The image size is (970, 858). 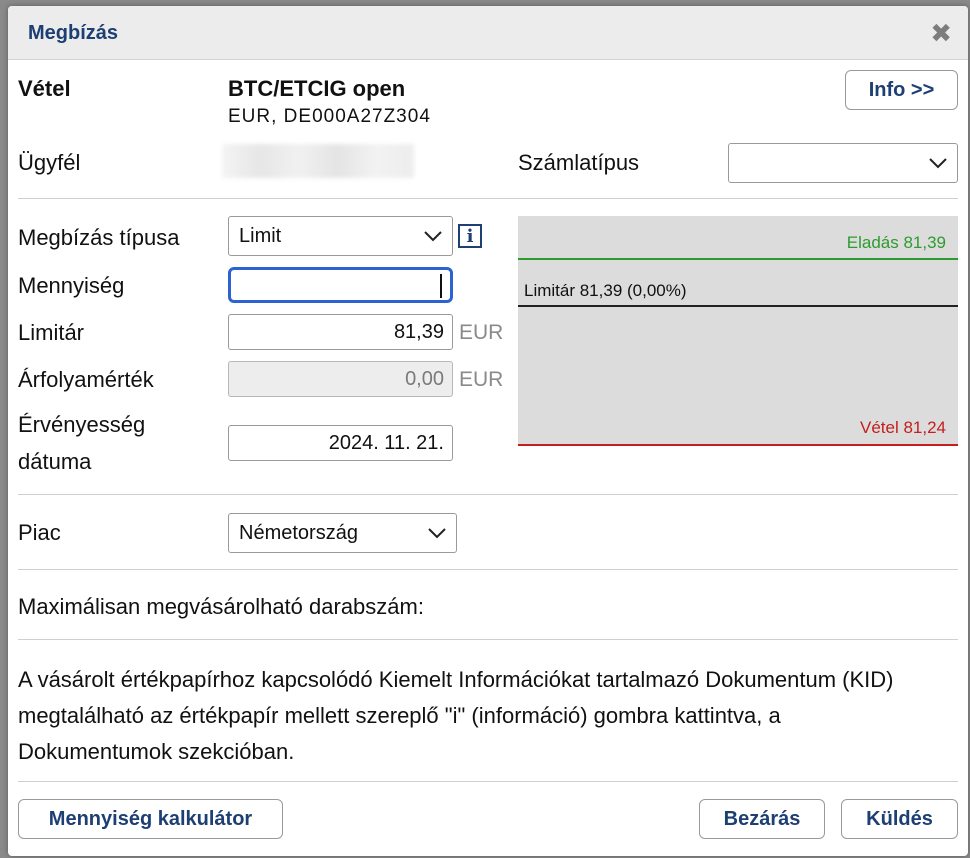 I want to click on limit-price-value: 81,39, so click(x=418, y=331).